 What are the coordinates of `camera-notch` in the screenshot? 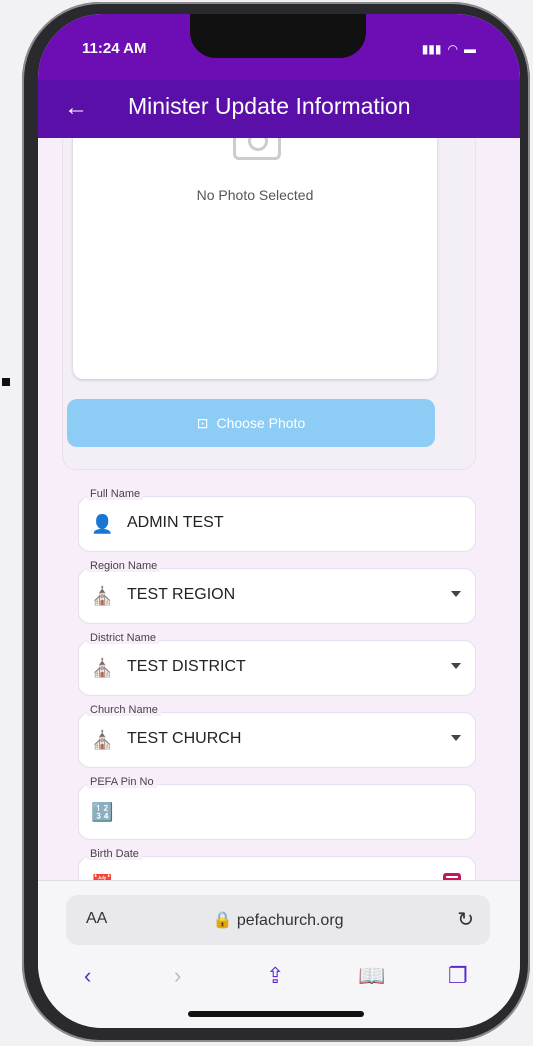 It's located at (278, 36).